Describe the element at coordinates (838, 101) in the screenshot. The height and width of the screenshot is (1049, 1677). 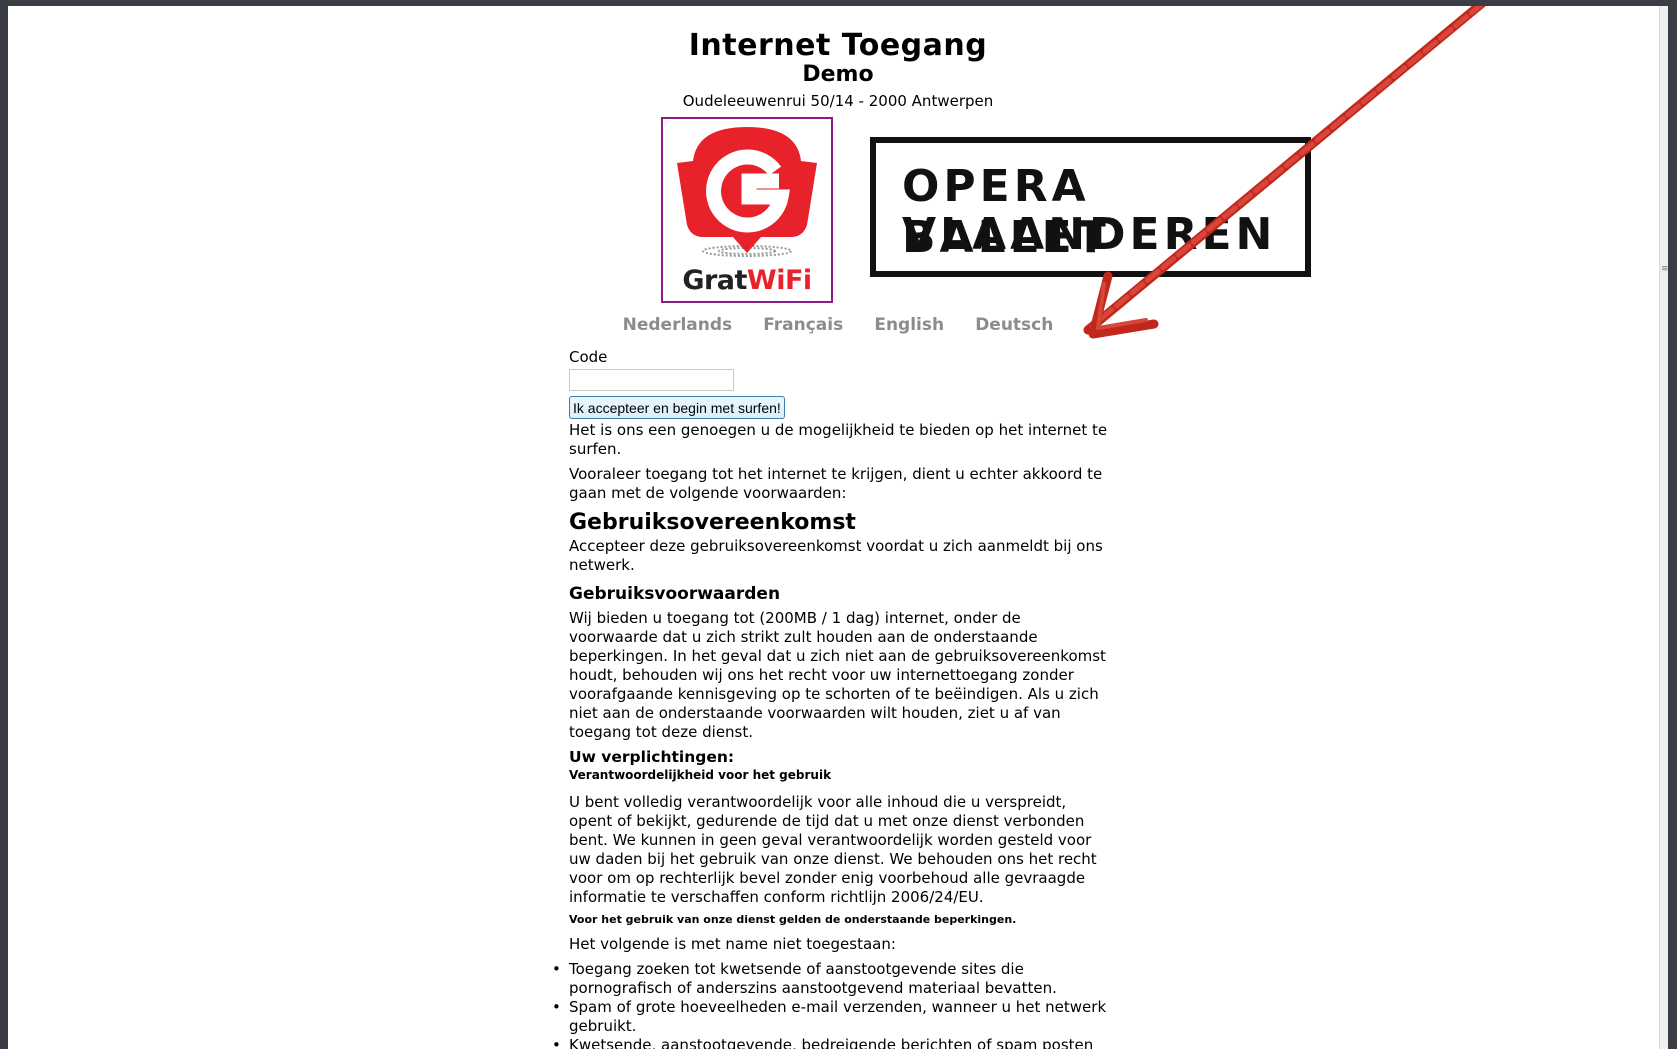
I see `venue-address: Oudeleeuwenrui 50/14 - 2000 Antwerpen` at that location.